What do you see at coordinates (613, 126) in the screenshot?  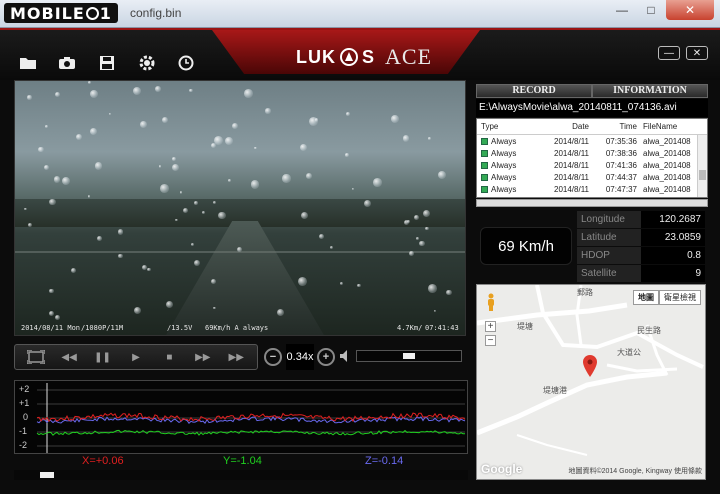 I see `column-time: Time` at bounding box center [613, 126].